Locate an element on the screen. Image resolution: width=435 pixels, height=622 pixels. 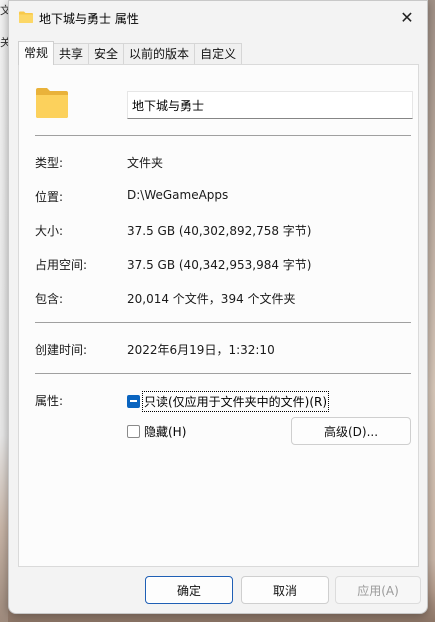
tab-security: 安全 is located at coordinates (106, 54).